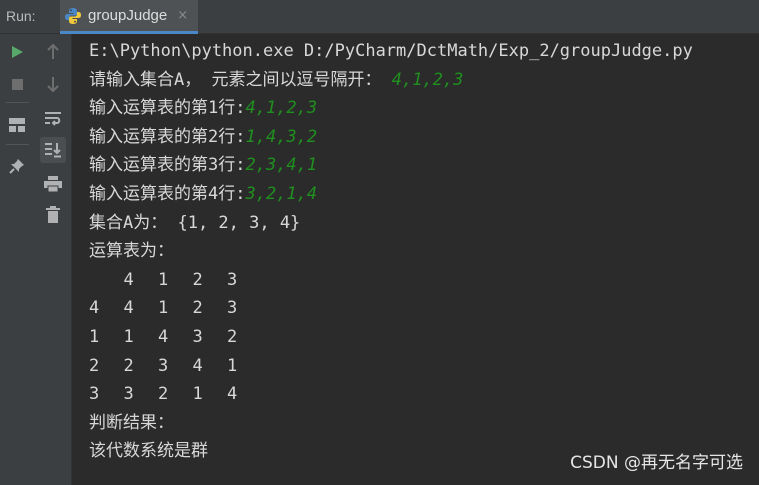 This screenshot has width=759, height=485. I want to click on set-input-prompt: 请输入集合A， 元素之间以逗号隔开：, so click(240, 79).